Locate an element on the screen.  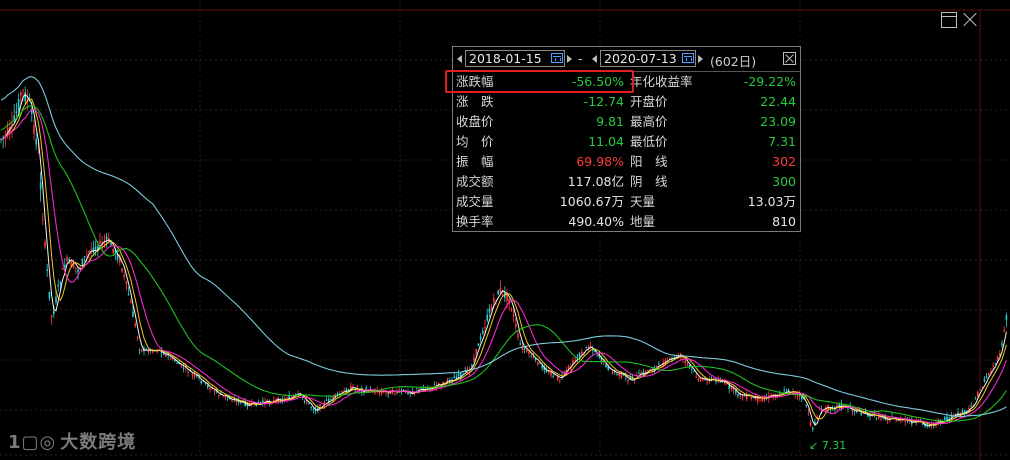
end-date-next-arrow-icon is located at coordinates (700, 59).